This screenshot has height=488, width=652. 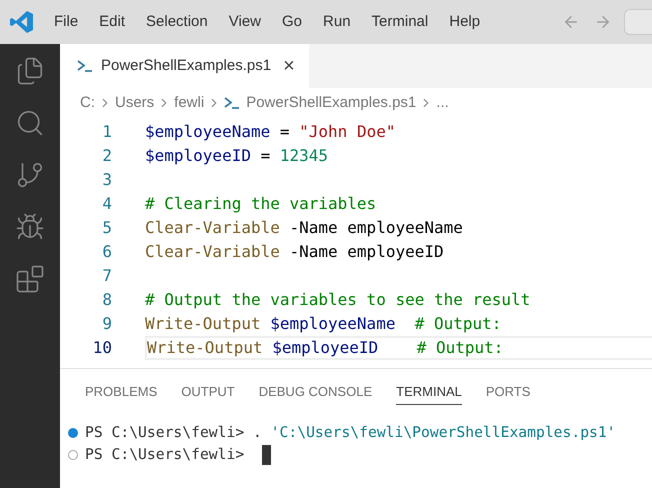 I want to click on code-line: $employeeName = "John Doe", so click(x=270, y=132).